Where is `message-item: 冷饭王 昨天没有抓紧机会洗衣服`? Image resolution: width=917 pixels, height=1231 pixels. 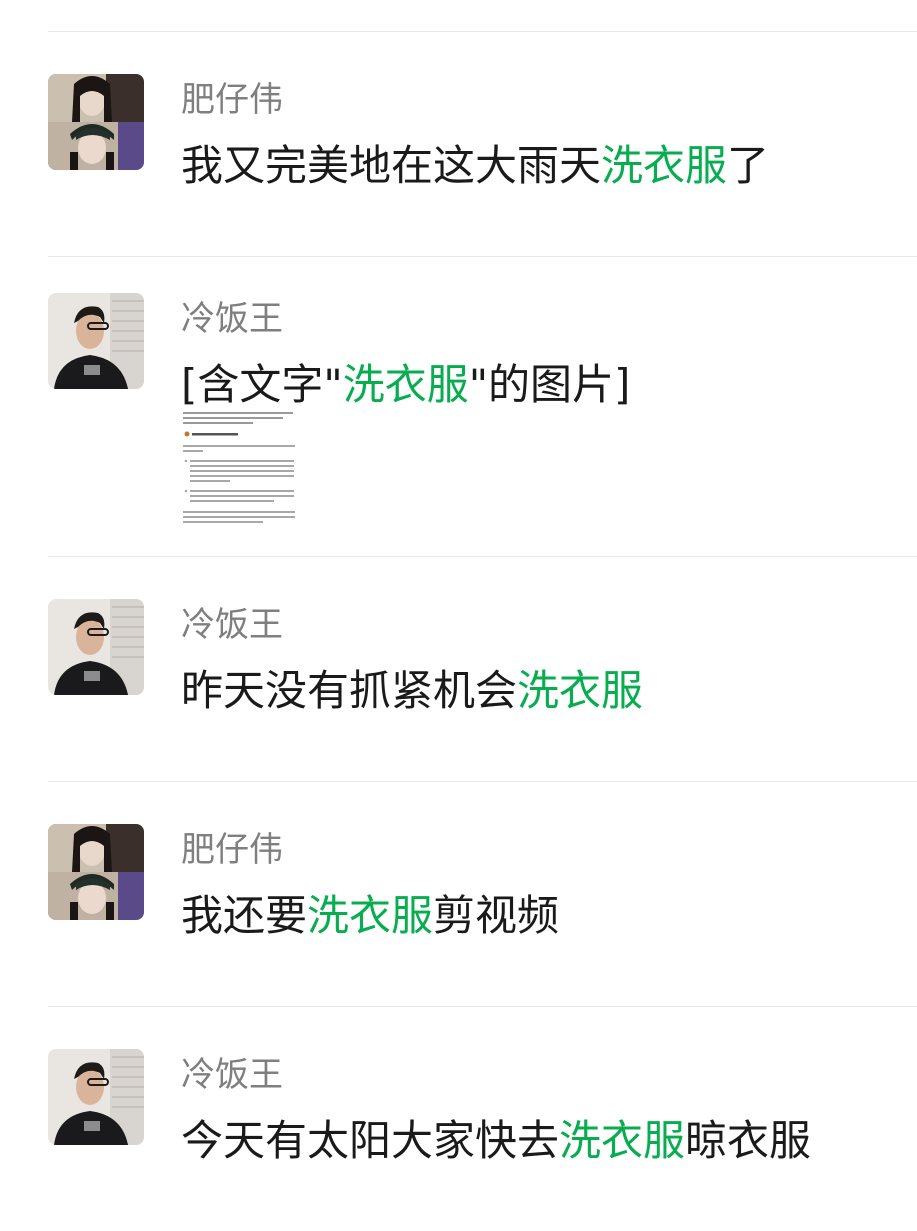 message-item: 冷饭王 昨天没有抓紧机会洗衣服 is located at coordinates (458, 674).